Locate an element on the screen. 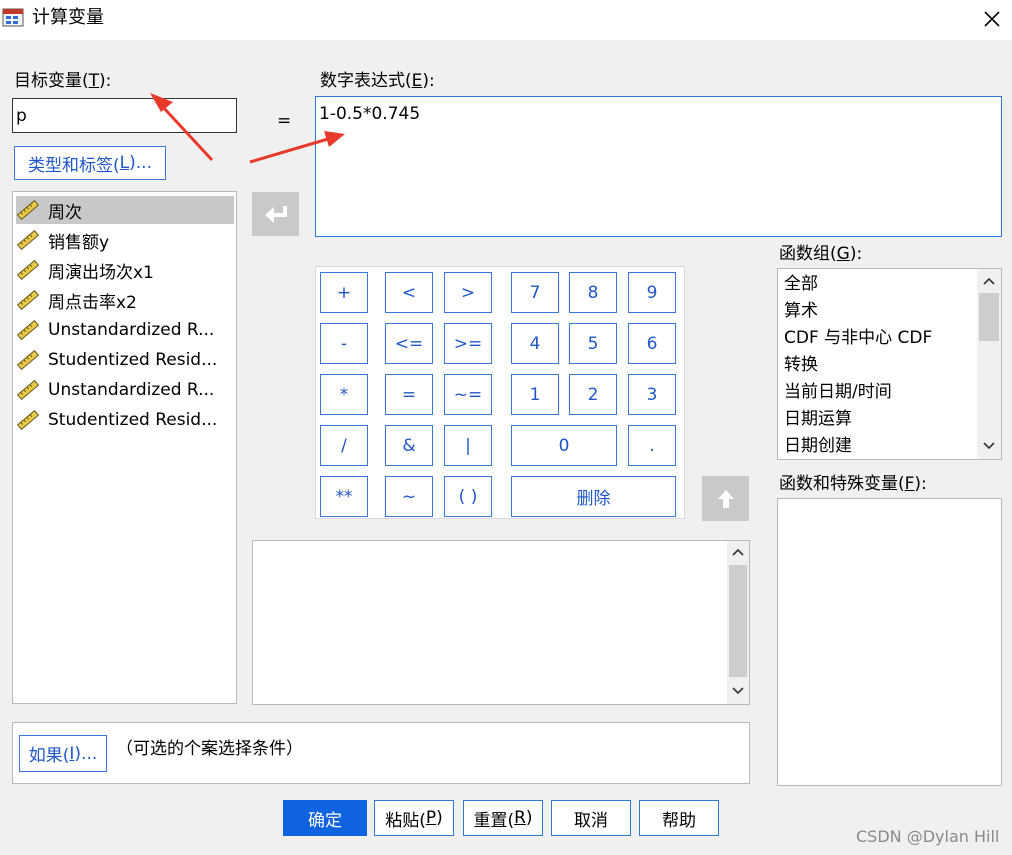 Image resolution: width=1012 pixels, height=855 pixels. annotation-arrows is located at coordinates (247, 128).